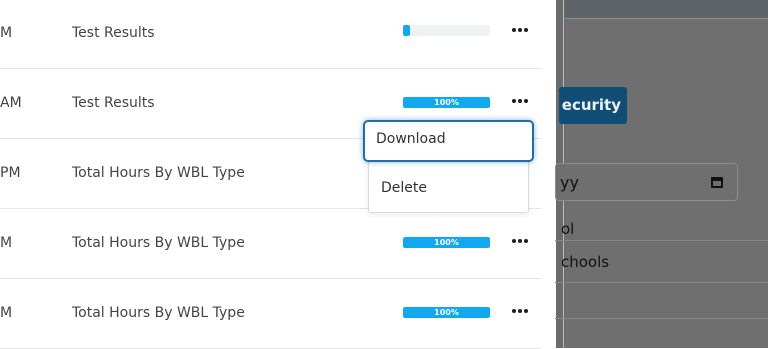 The image size is (768, 349). What do you see at coordinates (406, 30) in the screenshot?
I see `progress-fill` at bounding box center [406, 30].